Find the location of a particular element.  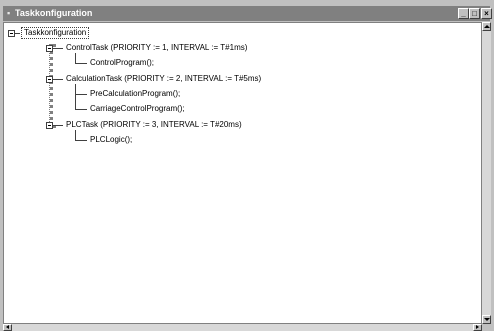

scroll-up-button is located at coordinates (486, 26).